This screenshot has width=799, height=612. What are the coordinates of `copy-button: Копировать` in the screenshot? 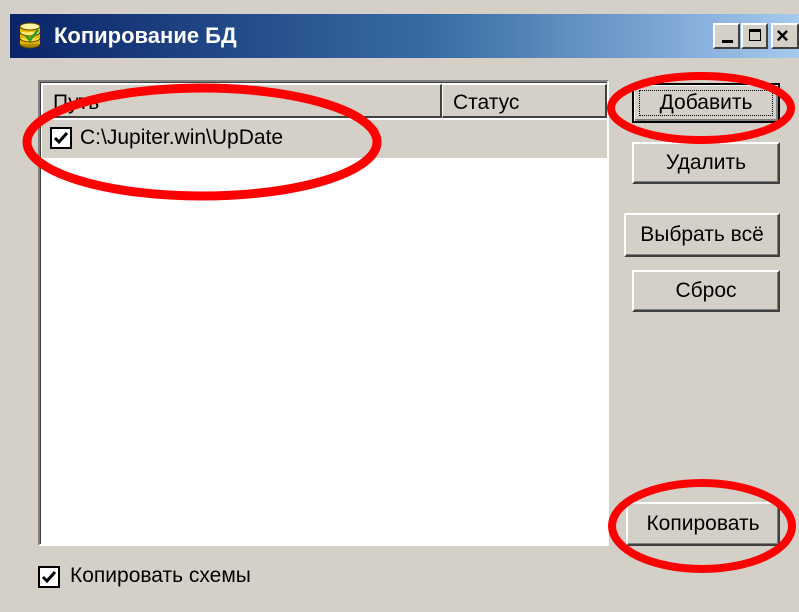 It's located at (703, 524).